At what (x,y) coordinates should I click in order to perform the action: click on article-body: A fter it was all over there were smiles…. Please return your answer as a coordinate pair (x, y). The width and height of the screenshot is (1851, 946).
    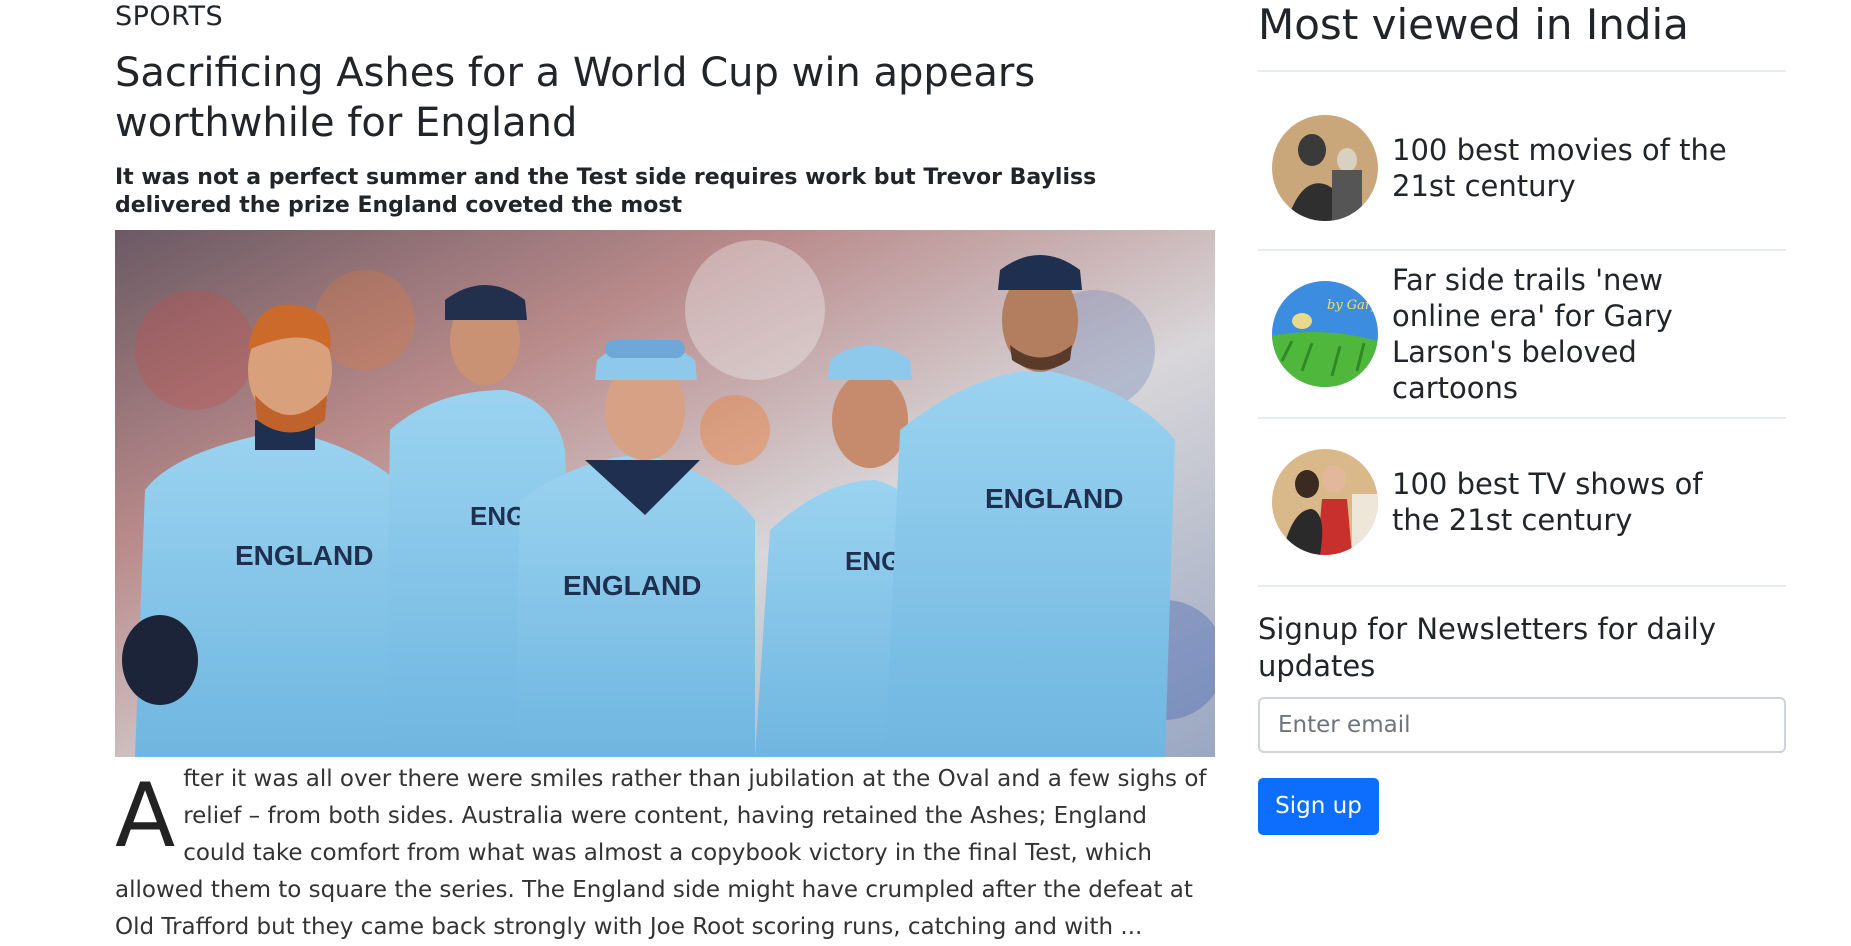
    Looking at the image, I should click on (665, 853).